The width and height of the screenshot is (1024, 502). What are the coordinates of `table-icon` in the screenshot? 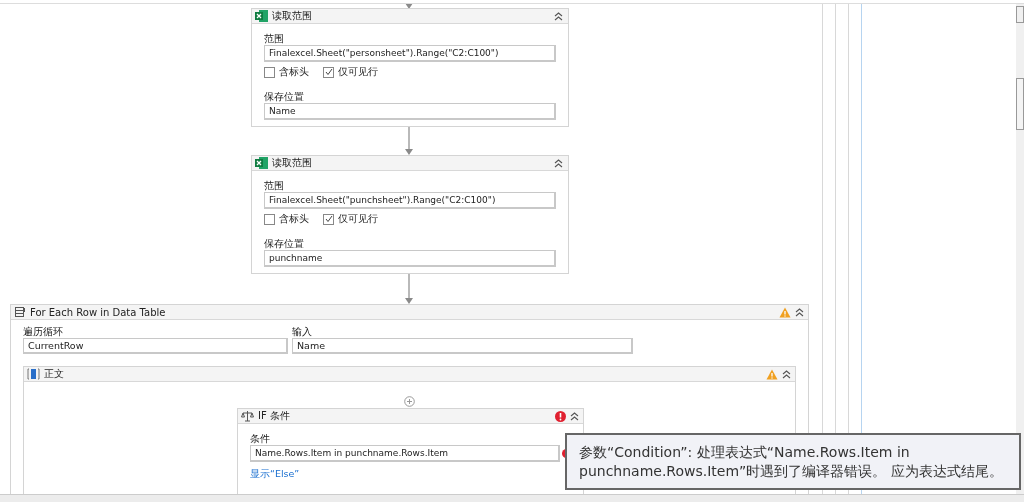 It's located at (20, 312).